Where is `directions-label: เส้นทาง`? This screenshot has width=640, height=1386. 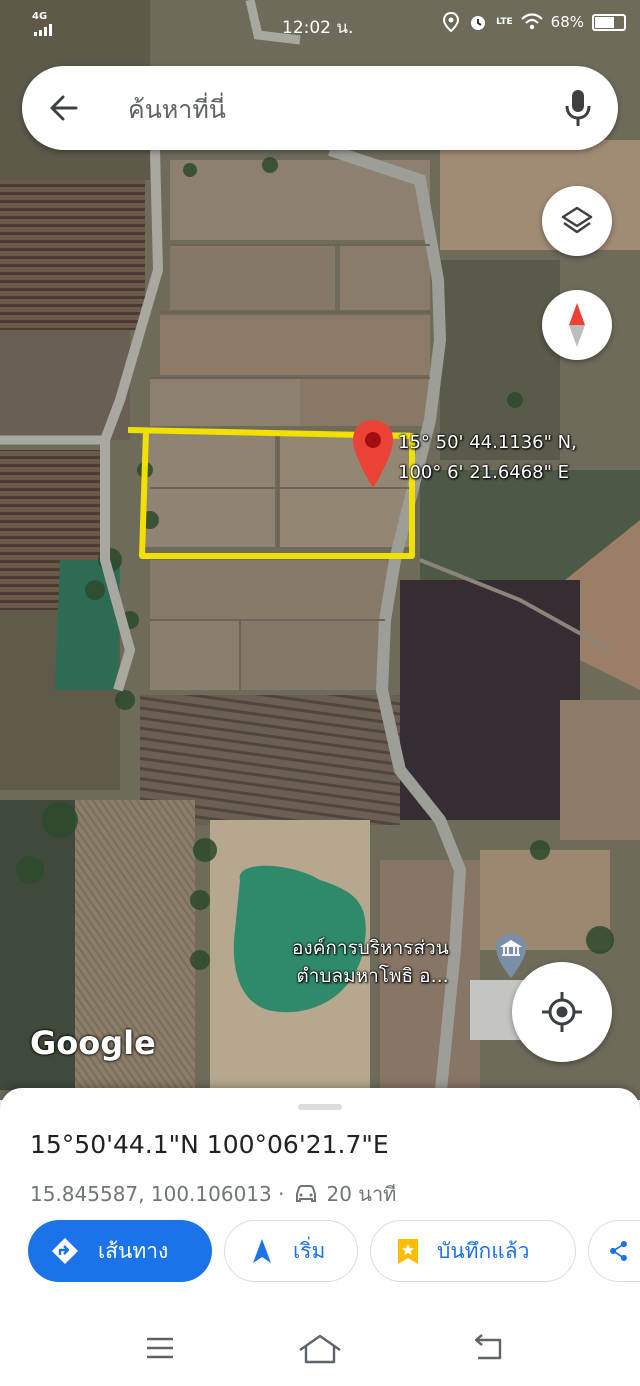
directions-label: เส้นทาง is located at coordinates (133, 1250).